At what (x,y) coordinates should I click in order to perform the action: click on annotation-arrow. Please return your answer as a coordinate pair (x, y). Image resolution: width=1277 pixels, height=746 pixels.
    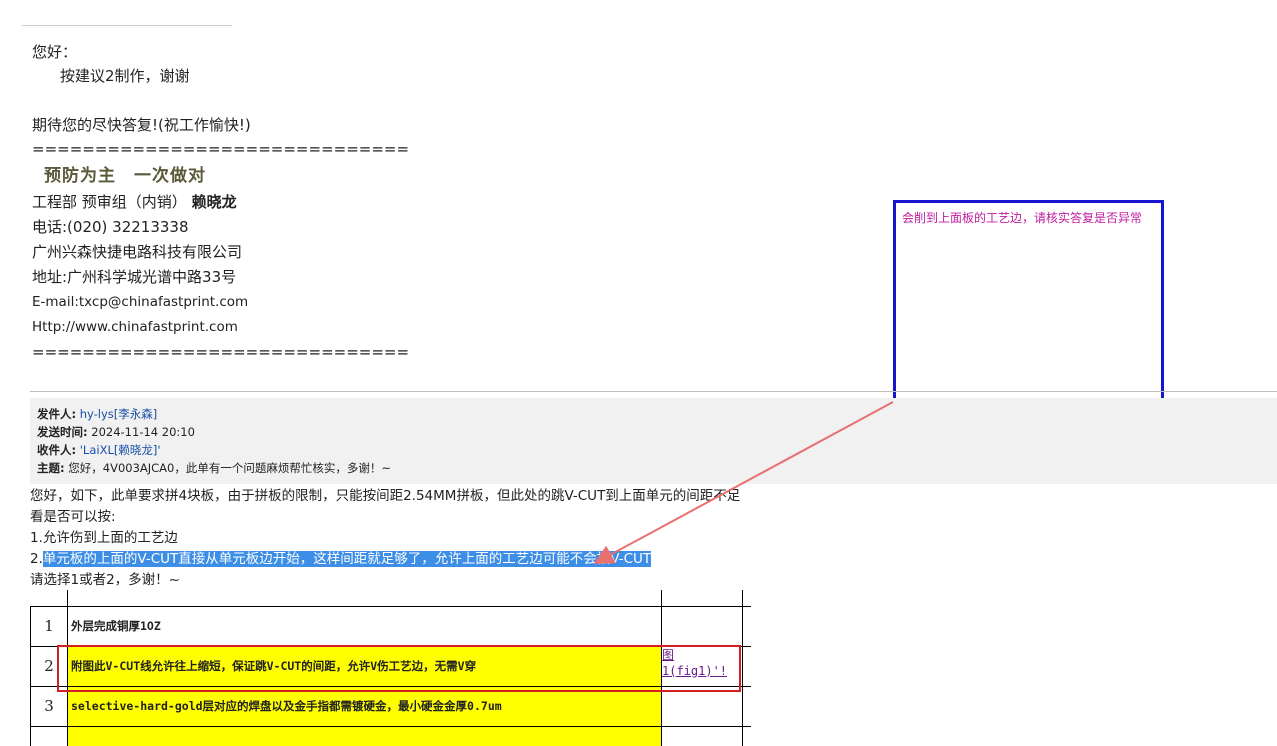
    Looking at the image, I should click on (743, 482).